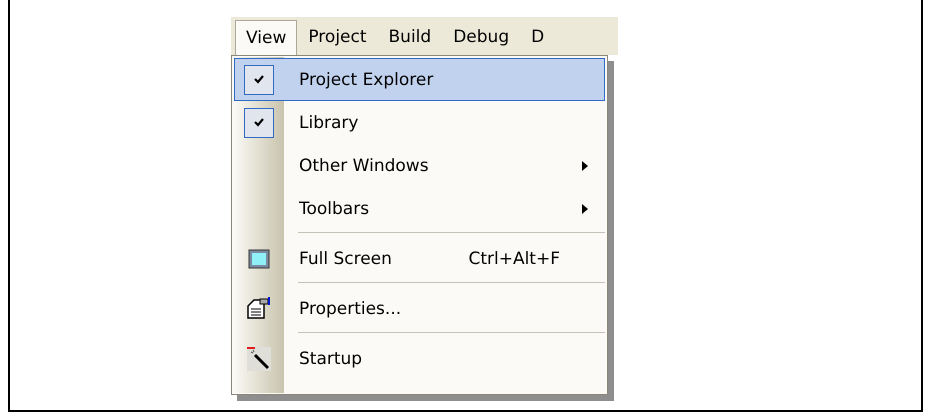 The image size is (931, 416). Describe the element at coordinates (538, 37) in the screenshot. I see `menu-bar-item: D` at that location.